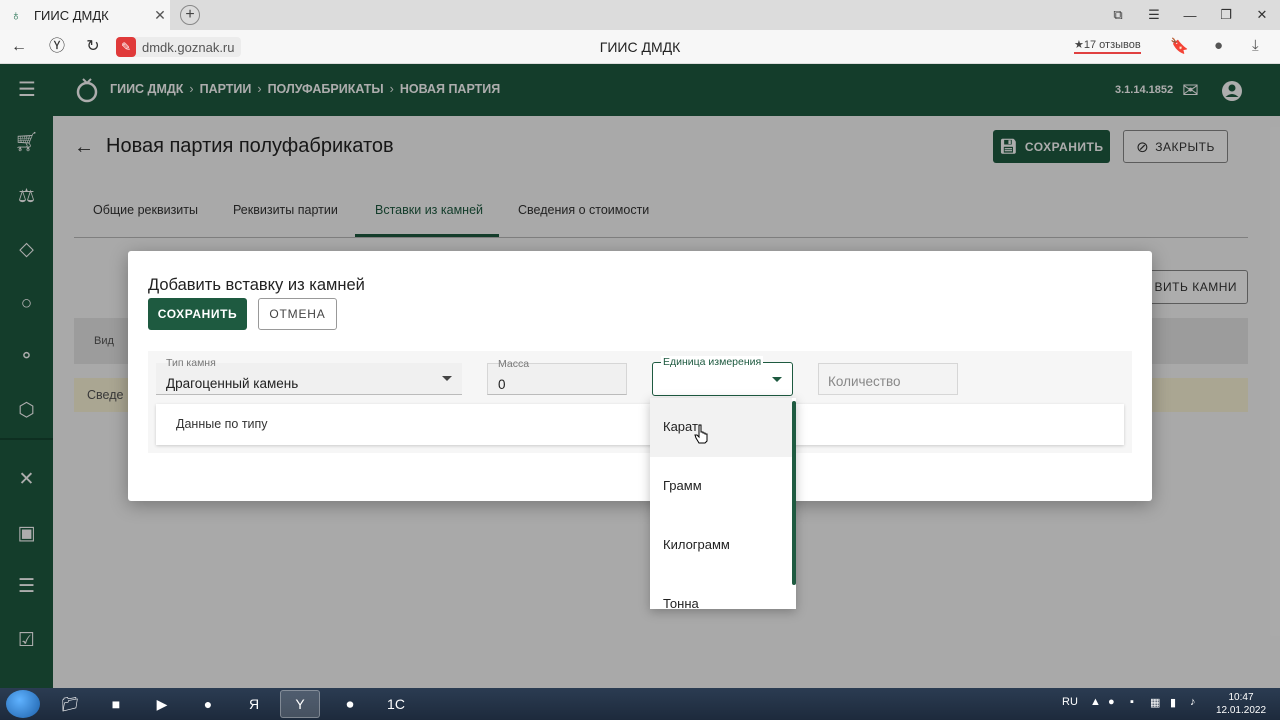  I want to click on unit-option-kilogram: Килограмм, so click(721, 545).